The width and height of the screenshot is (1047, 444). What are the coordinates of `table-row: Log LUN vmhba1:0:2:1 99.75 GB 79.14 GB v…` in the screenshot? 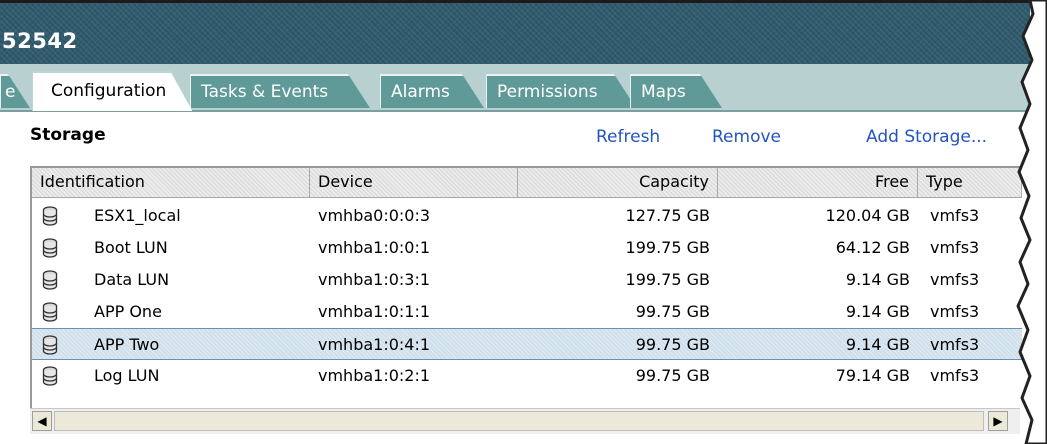 It's located at (527, 376).